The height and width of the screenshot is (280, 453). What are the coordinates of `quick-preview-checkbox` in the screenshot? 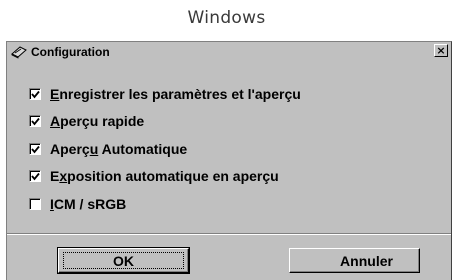 It's located at (35, 121).